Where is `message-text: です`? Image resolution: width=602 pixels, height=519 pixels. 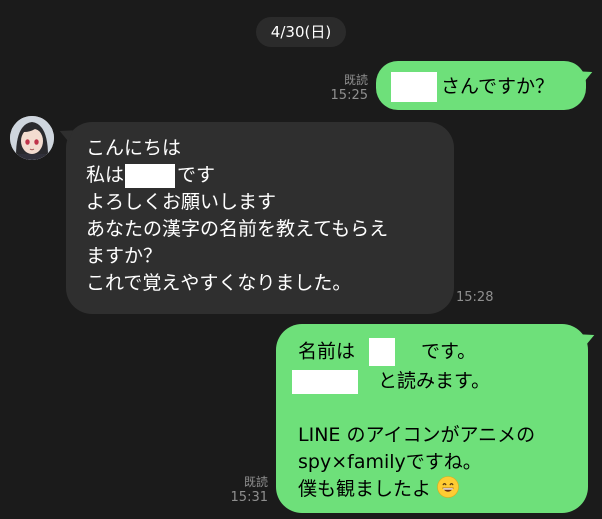
message-text: です is located at coordinates (196, 175).